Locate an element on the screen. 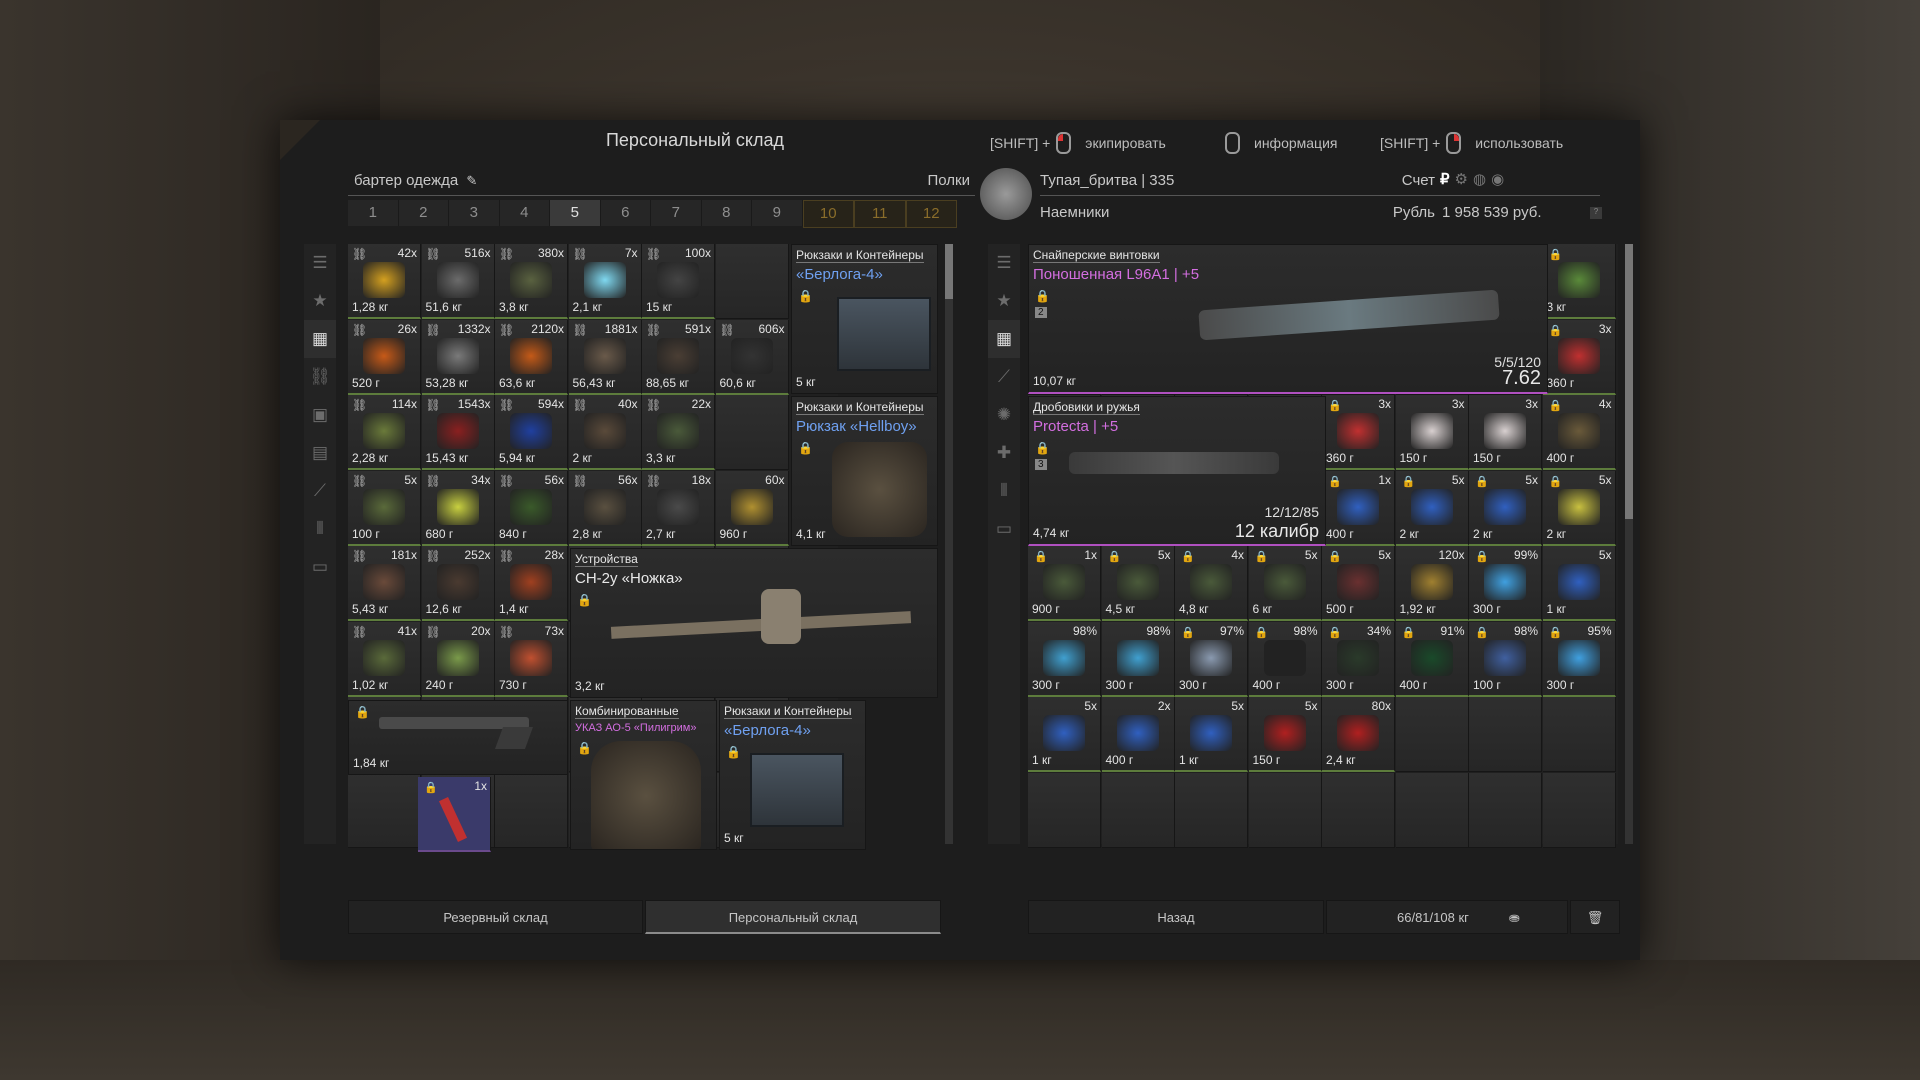 This screenshot has height=1080, width=1920. medkit-icon: ✚ is located at coordinates (1004, 453).